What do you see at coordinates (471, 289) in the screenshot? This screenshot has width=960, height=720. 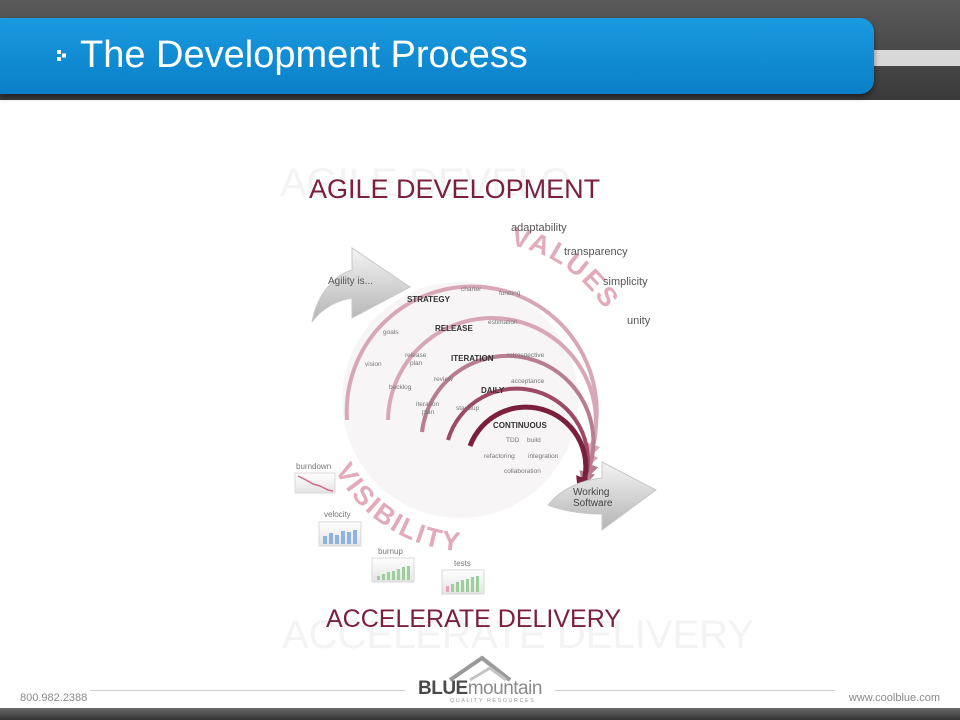 I see `activity-label: charter` at bounding box center [471, 289].